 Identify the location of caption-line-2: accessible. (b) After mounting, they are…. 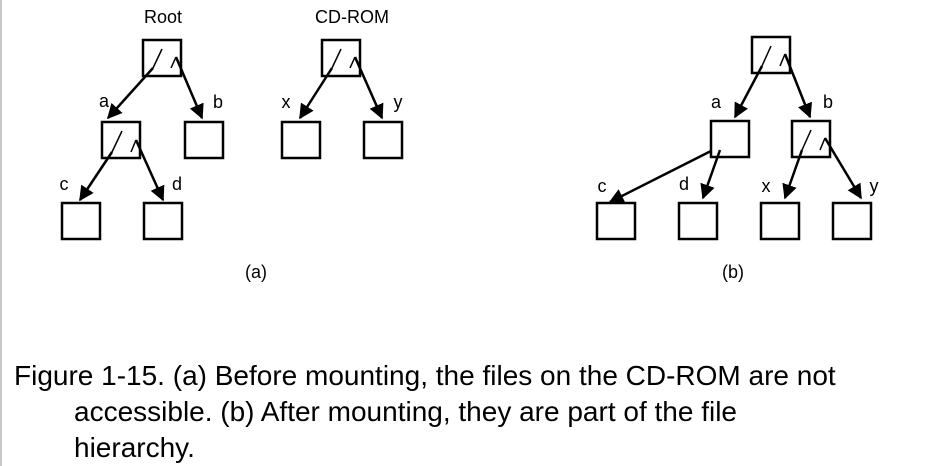
(406, 411).